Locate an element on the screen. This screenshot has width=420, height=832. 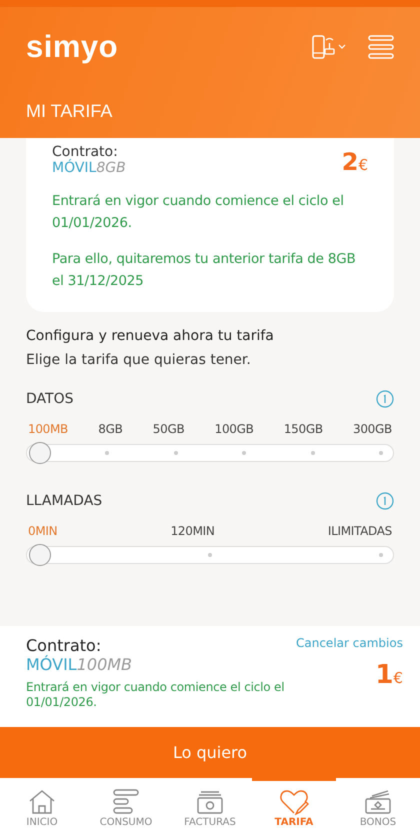
card-icon is located at coordinates (378, 802).